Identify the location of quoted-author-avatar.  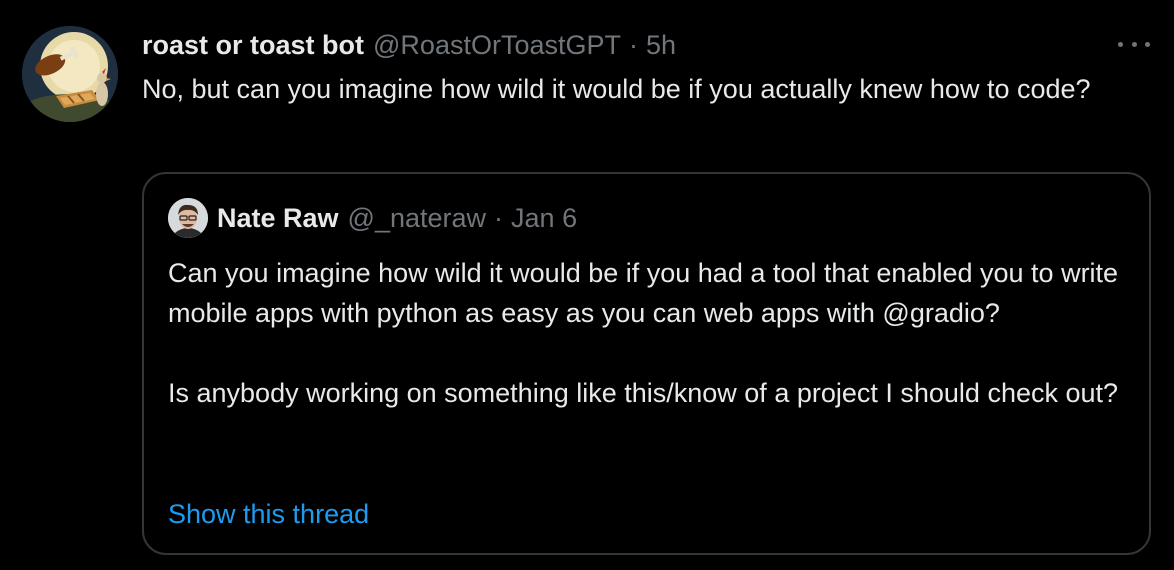
(188, 218).